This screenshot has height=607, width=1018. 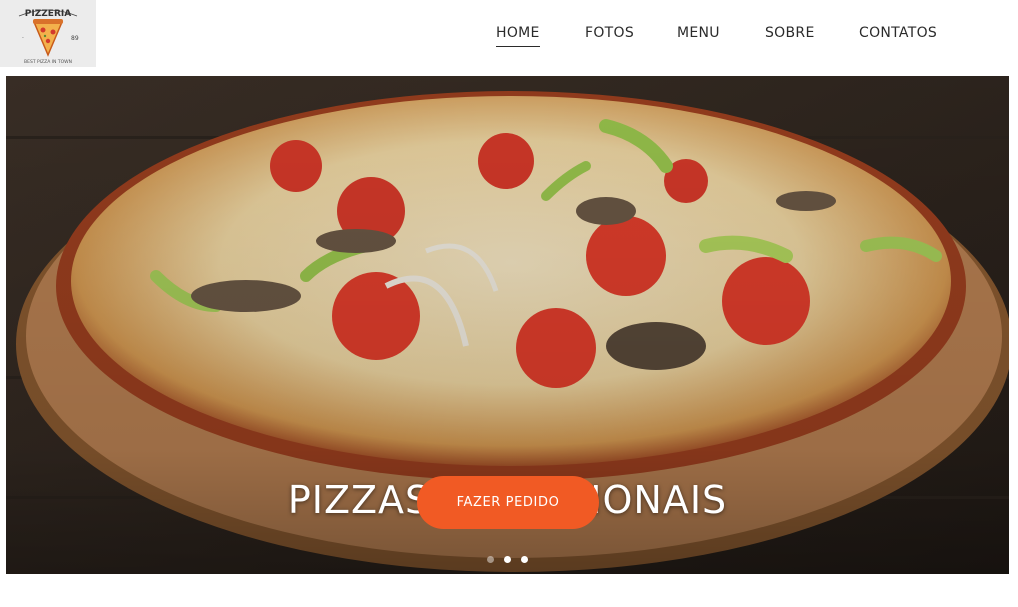 What do you see at coordinates (698, 35) in the screenshot?
I see `nav-menu: MENU` at bounding box center [698, 35].